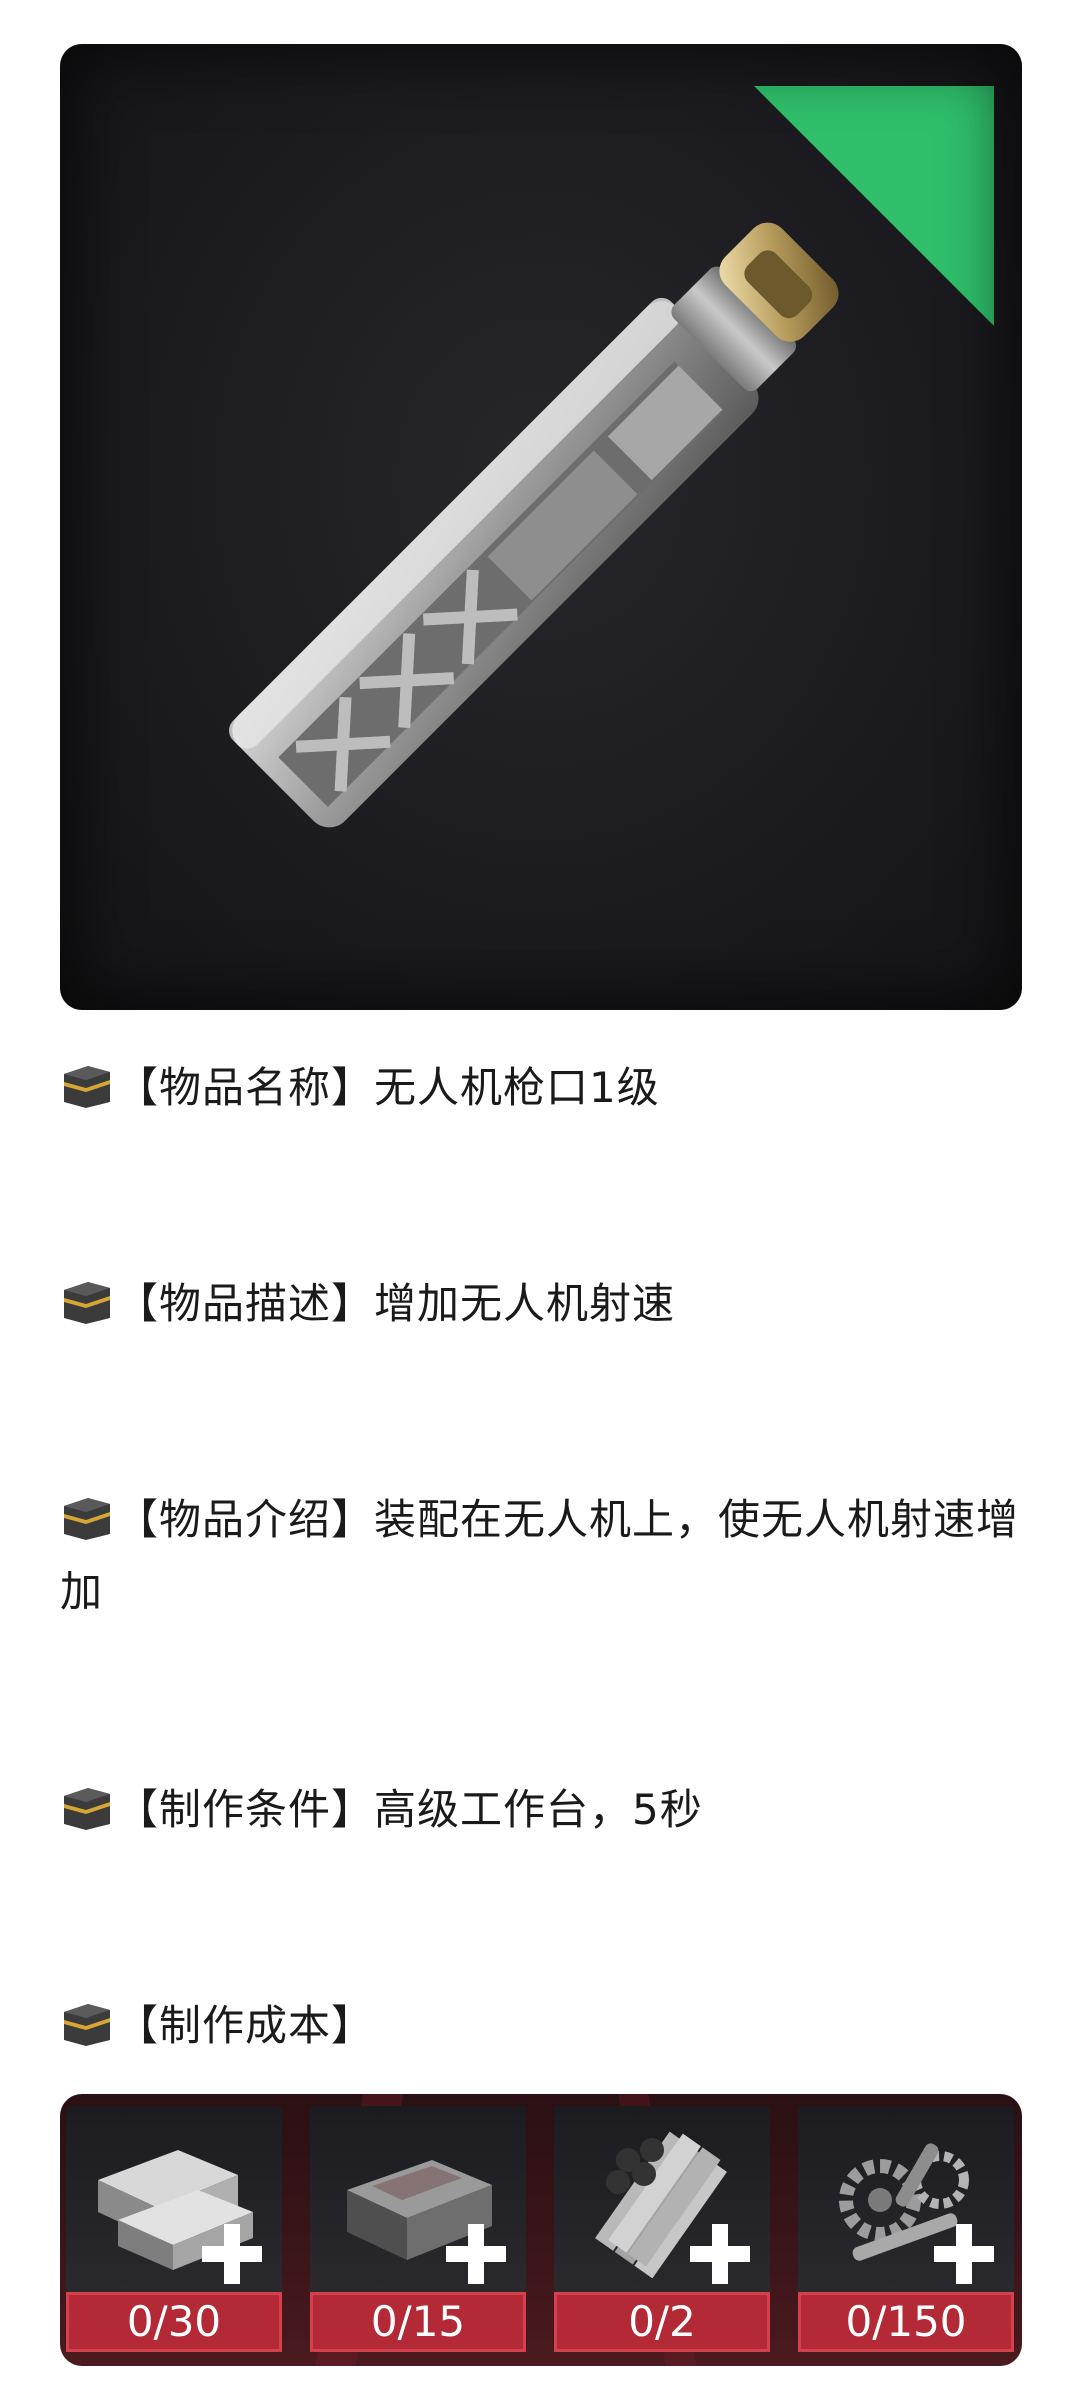 The image size is (1080, 2397). What do you see at coordinates (541, 2026) in the screenshot?
I see `craft-cost-row: 【制作成本】` at bounding box center [541, 2026].